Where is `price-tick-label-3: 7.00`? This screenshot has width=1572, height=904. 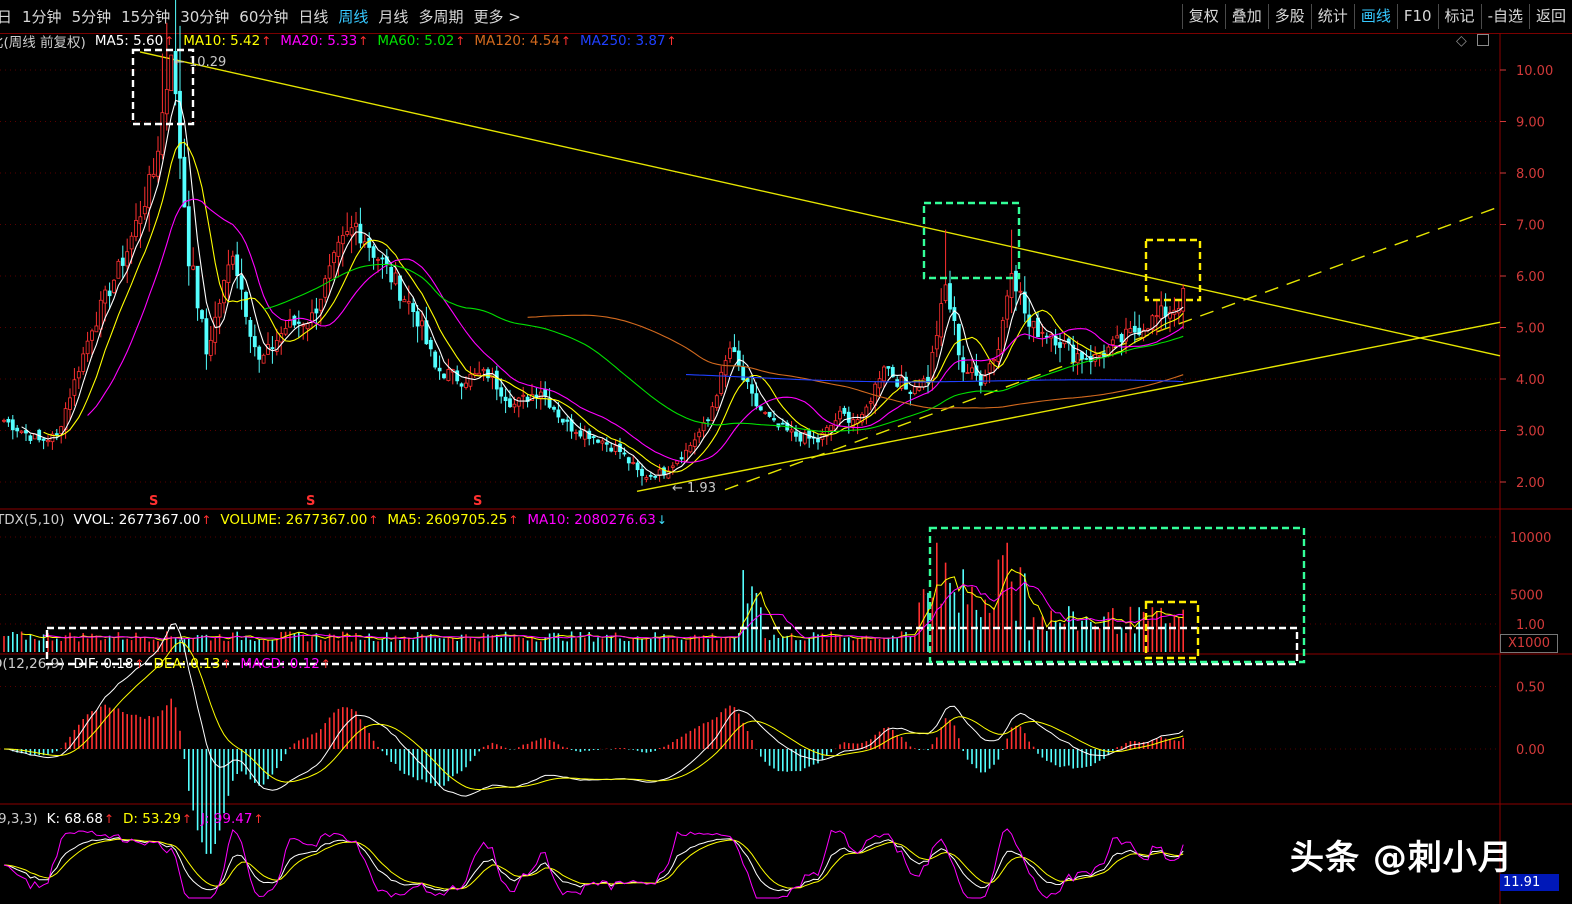
price-tick-label-3: 7.00 is located at coordinates (1530, 226).